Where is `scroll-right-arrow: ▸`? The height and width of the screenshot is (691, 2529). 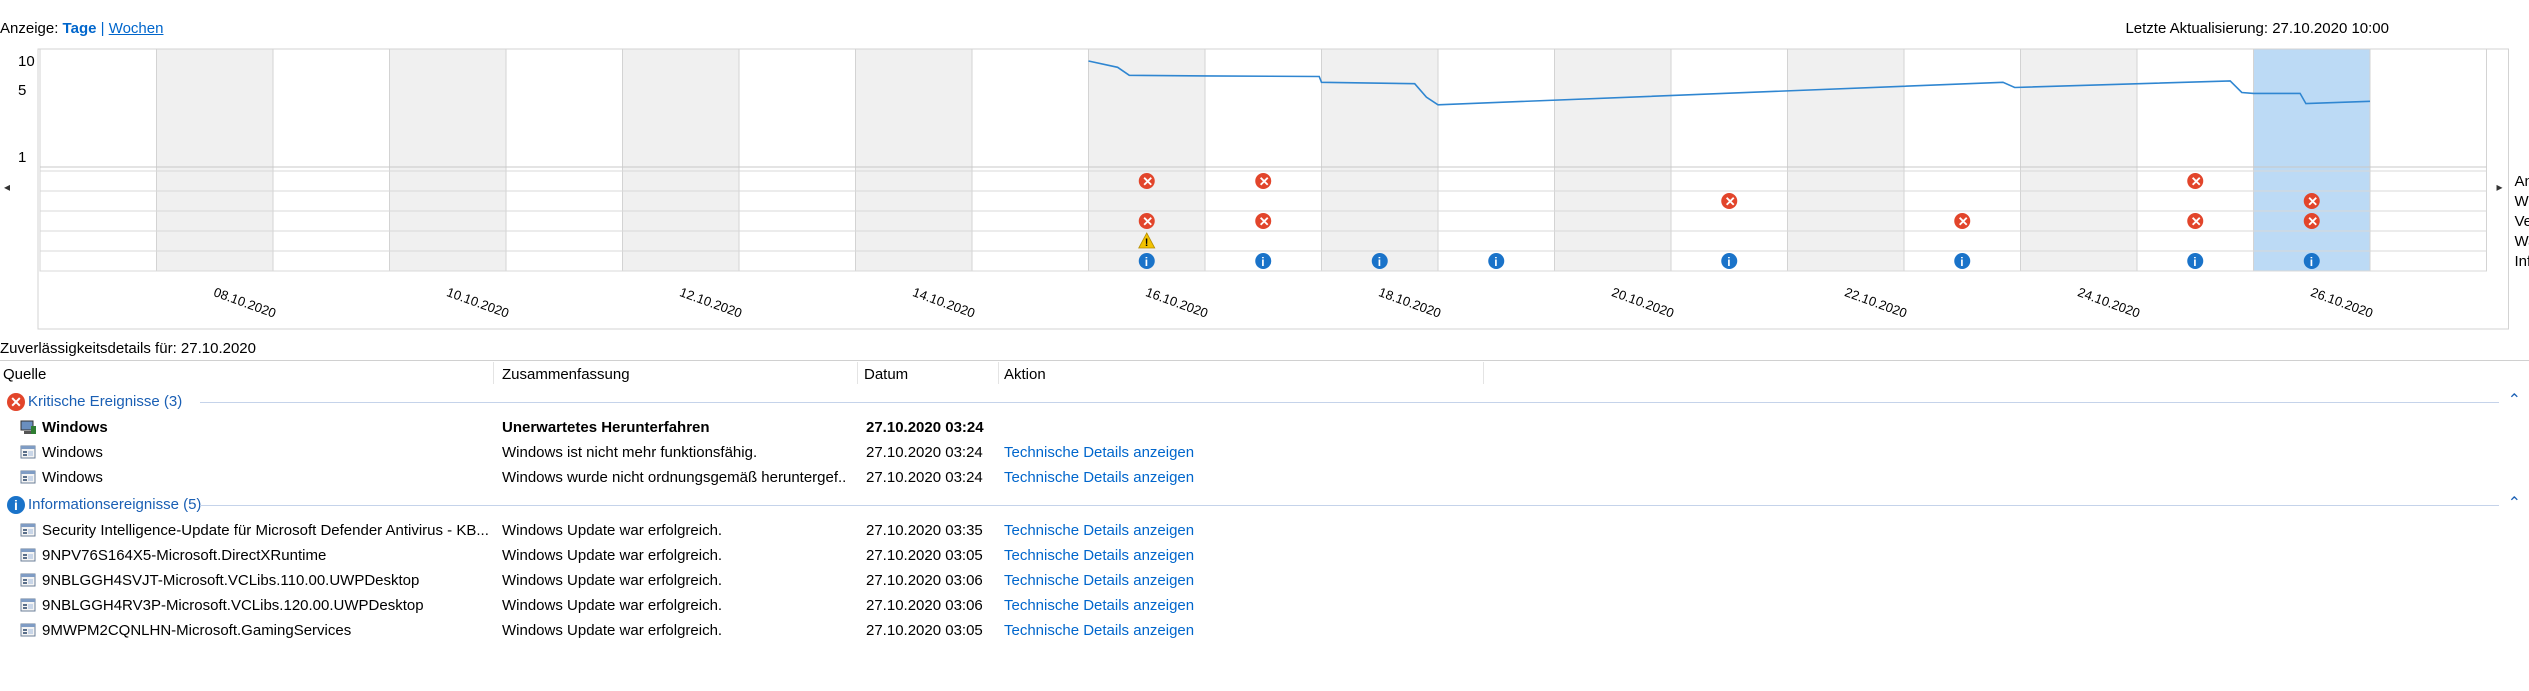
scroll-right-arrow: ▸ is located at coordinates (2500, 187).